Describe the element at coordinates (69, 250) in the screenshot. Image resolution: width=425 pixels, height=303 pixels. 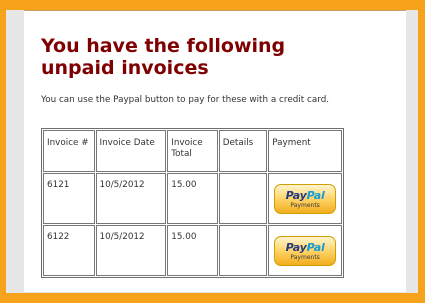
I see `invoice-number-cell: 6122` at that location.